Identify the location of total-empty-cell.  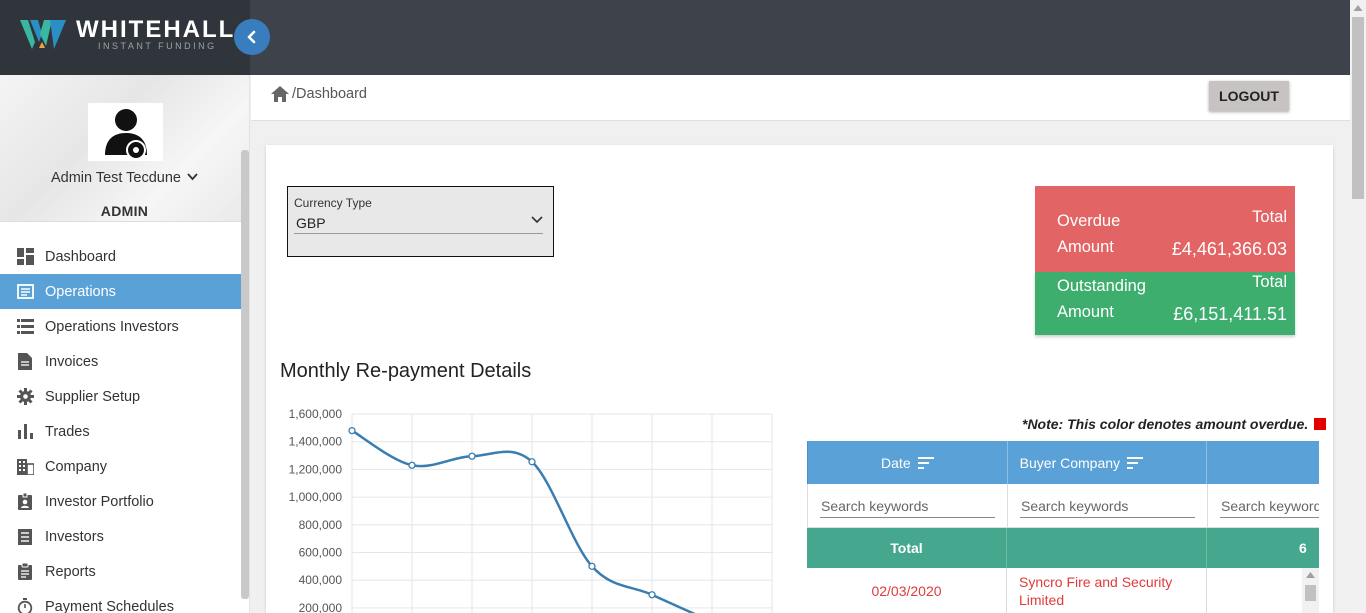
(1107, 548).